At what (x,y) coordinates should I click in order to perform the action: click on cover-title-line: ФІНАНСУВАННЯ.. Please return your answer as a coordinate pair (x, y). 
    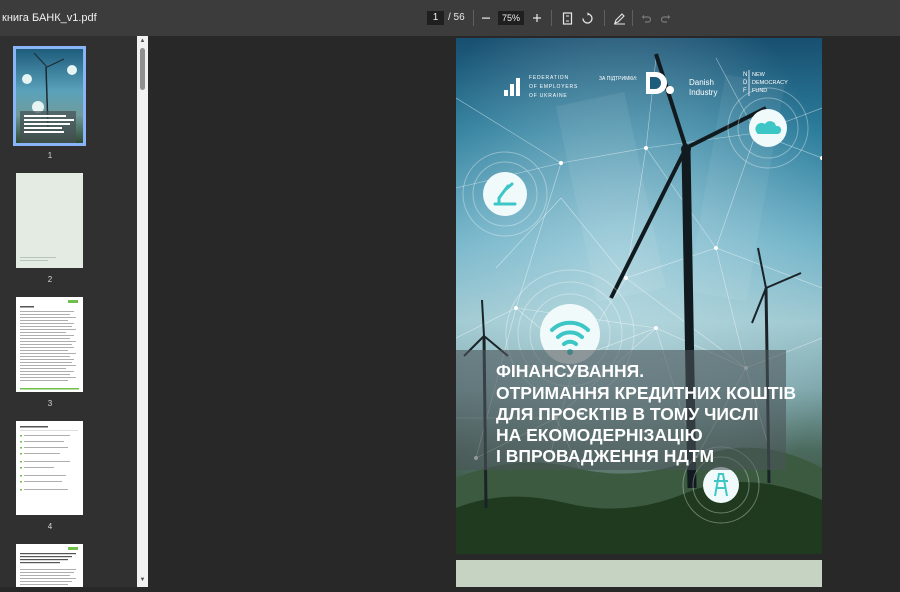
    Looking at the image, I should click on (570, 371).